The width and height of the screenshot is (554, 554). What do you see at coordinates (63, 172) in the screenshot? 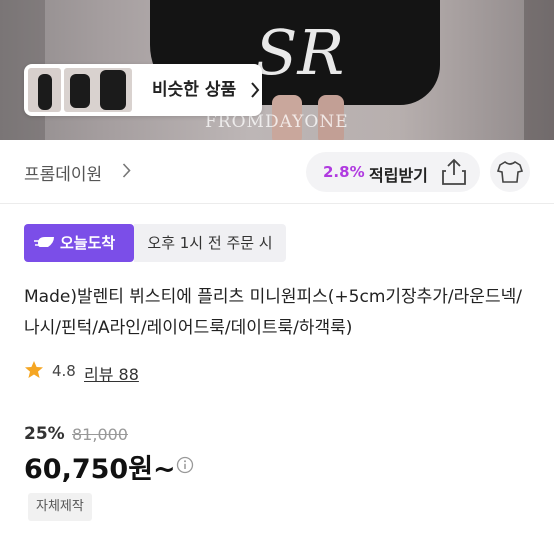
I see `store-name-link: 프롬데이원` at bounding box center [63, 172].